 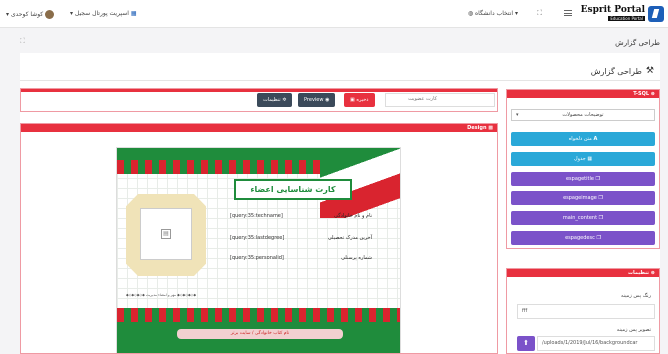 I want to click on photo-placeholder: ▤, so click(x=166, y=234).